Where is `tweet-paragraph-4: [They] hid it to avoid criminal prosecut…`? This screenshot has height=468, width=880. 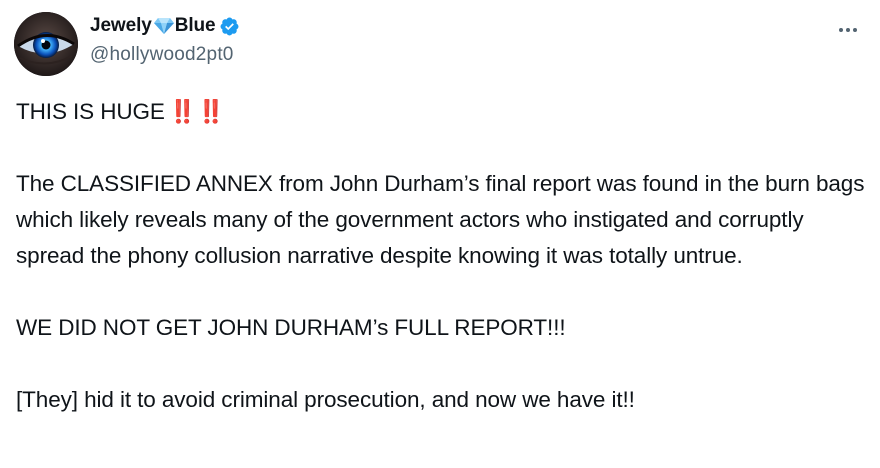
tweet-paragraph-4: [They] hid it to avoid criminal prosecut… is located at coordinates (325, 399).